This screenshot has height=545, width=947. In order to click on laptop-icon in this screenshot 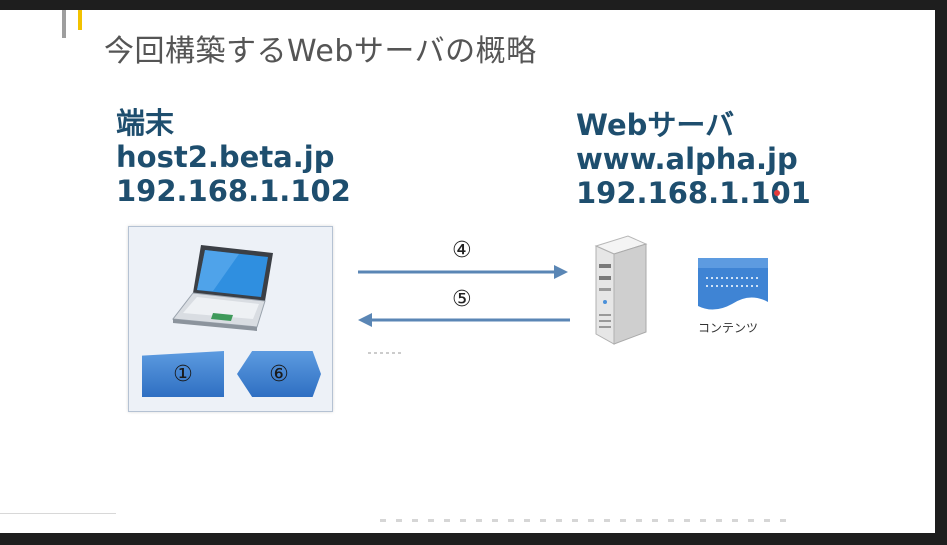, I will do `click(222, 288)`.